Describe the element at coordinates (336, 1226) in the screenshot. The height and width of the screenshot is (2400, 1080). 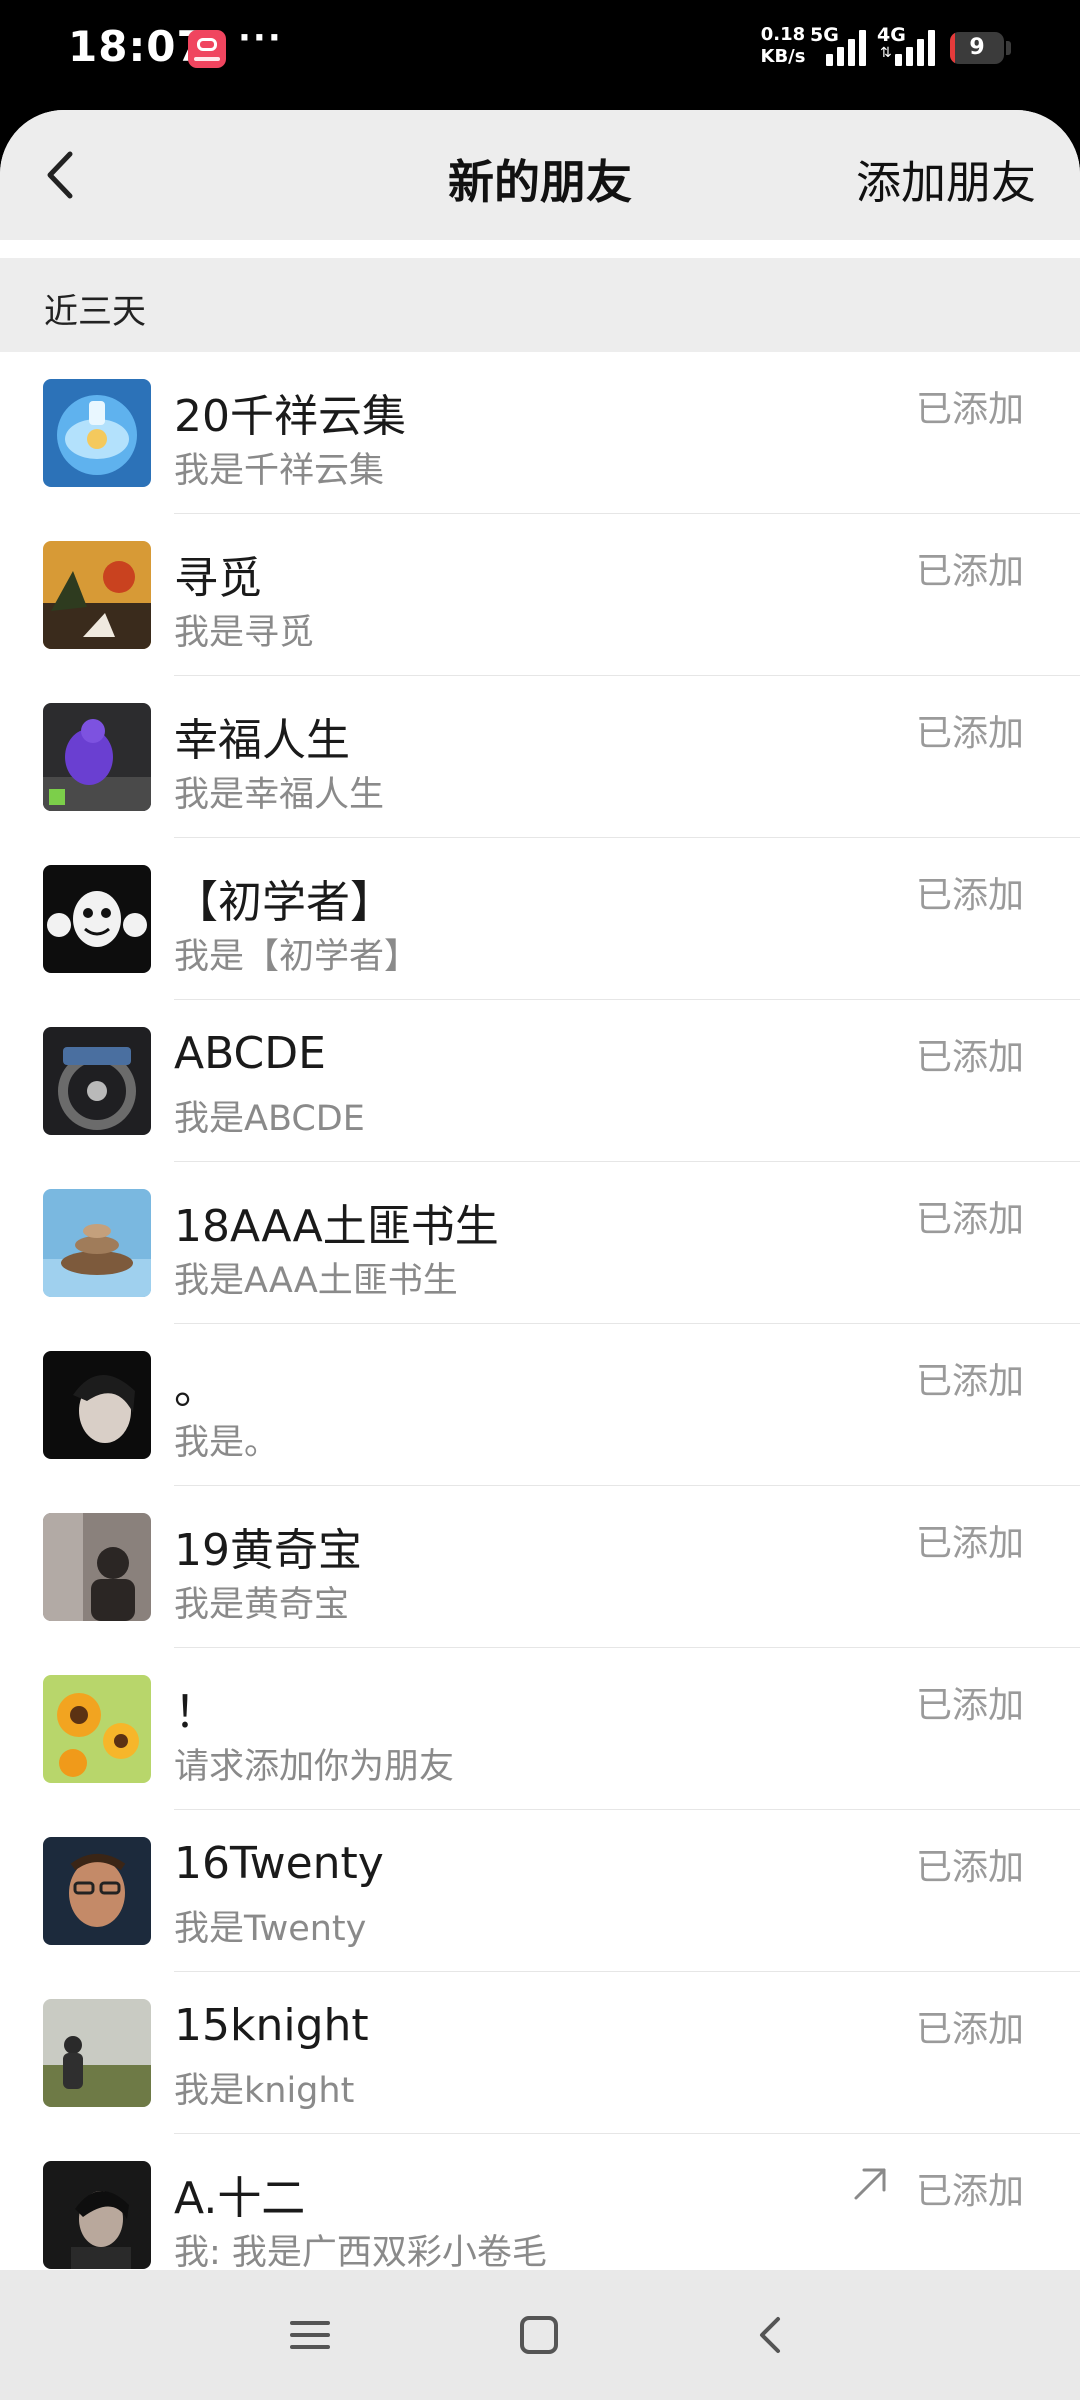
I see `friend-name: 18AAA土匪书生` at that location.